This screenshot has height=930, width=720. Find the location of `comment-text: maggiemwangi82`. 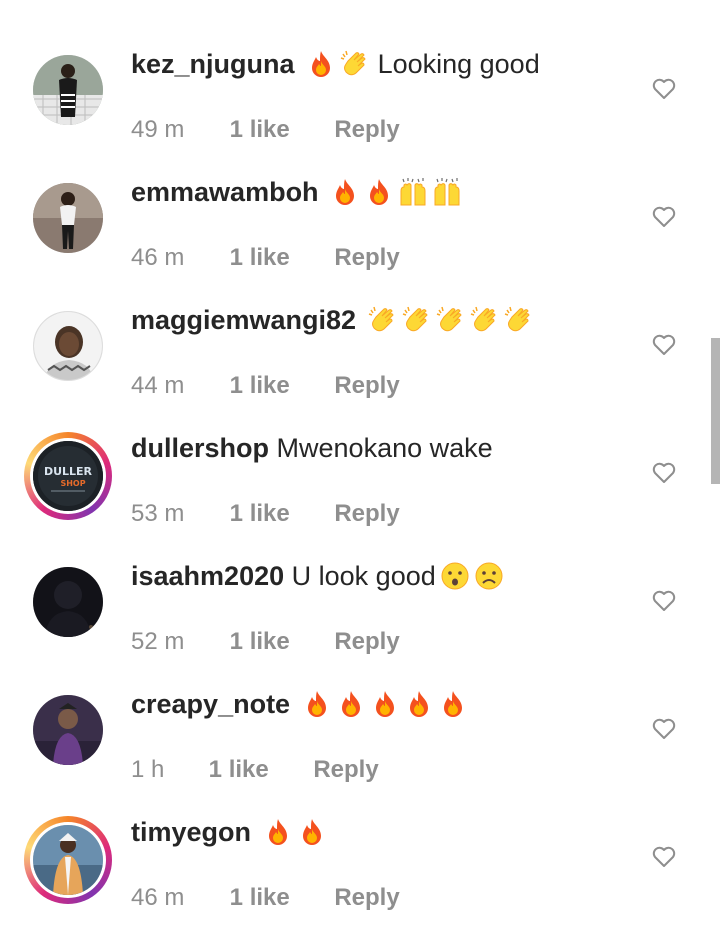

comment-text: maggiemwangi82 is located at coordinates (332, 320).